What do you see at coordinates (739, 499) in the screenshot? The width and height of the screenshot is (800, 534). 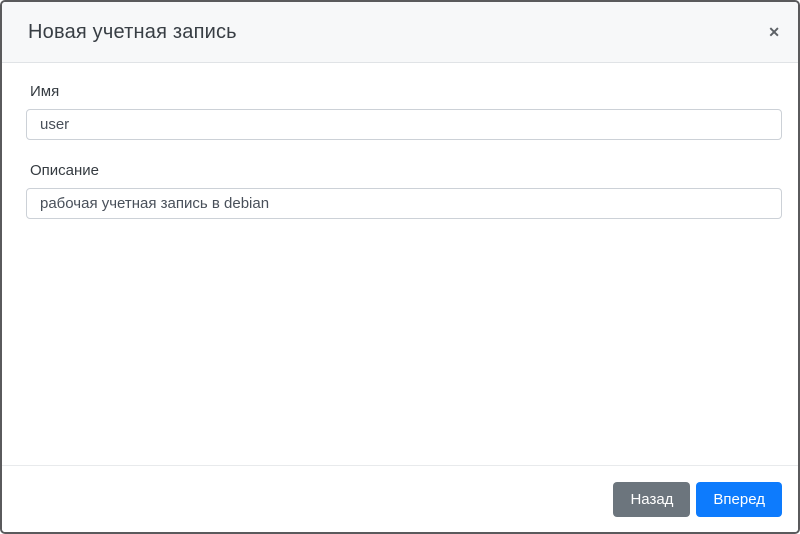 I see `forward-button: Вперед` at bounding box center [739, 499].